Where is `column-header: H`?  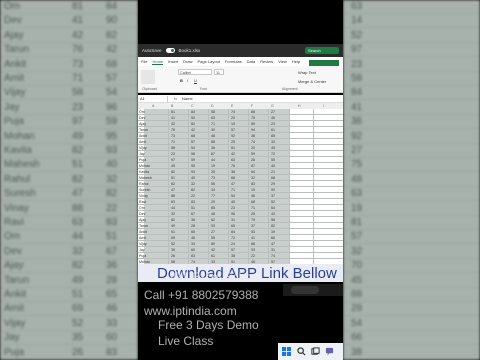 column-header: H is located at coordinates (299, 106).